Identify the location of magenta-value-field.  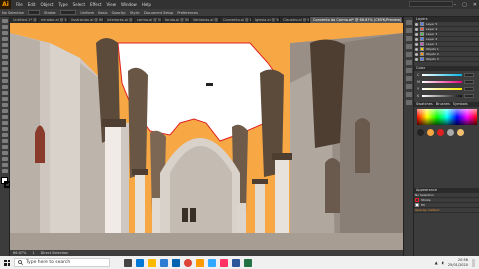
(469, 81).